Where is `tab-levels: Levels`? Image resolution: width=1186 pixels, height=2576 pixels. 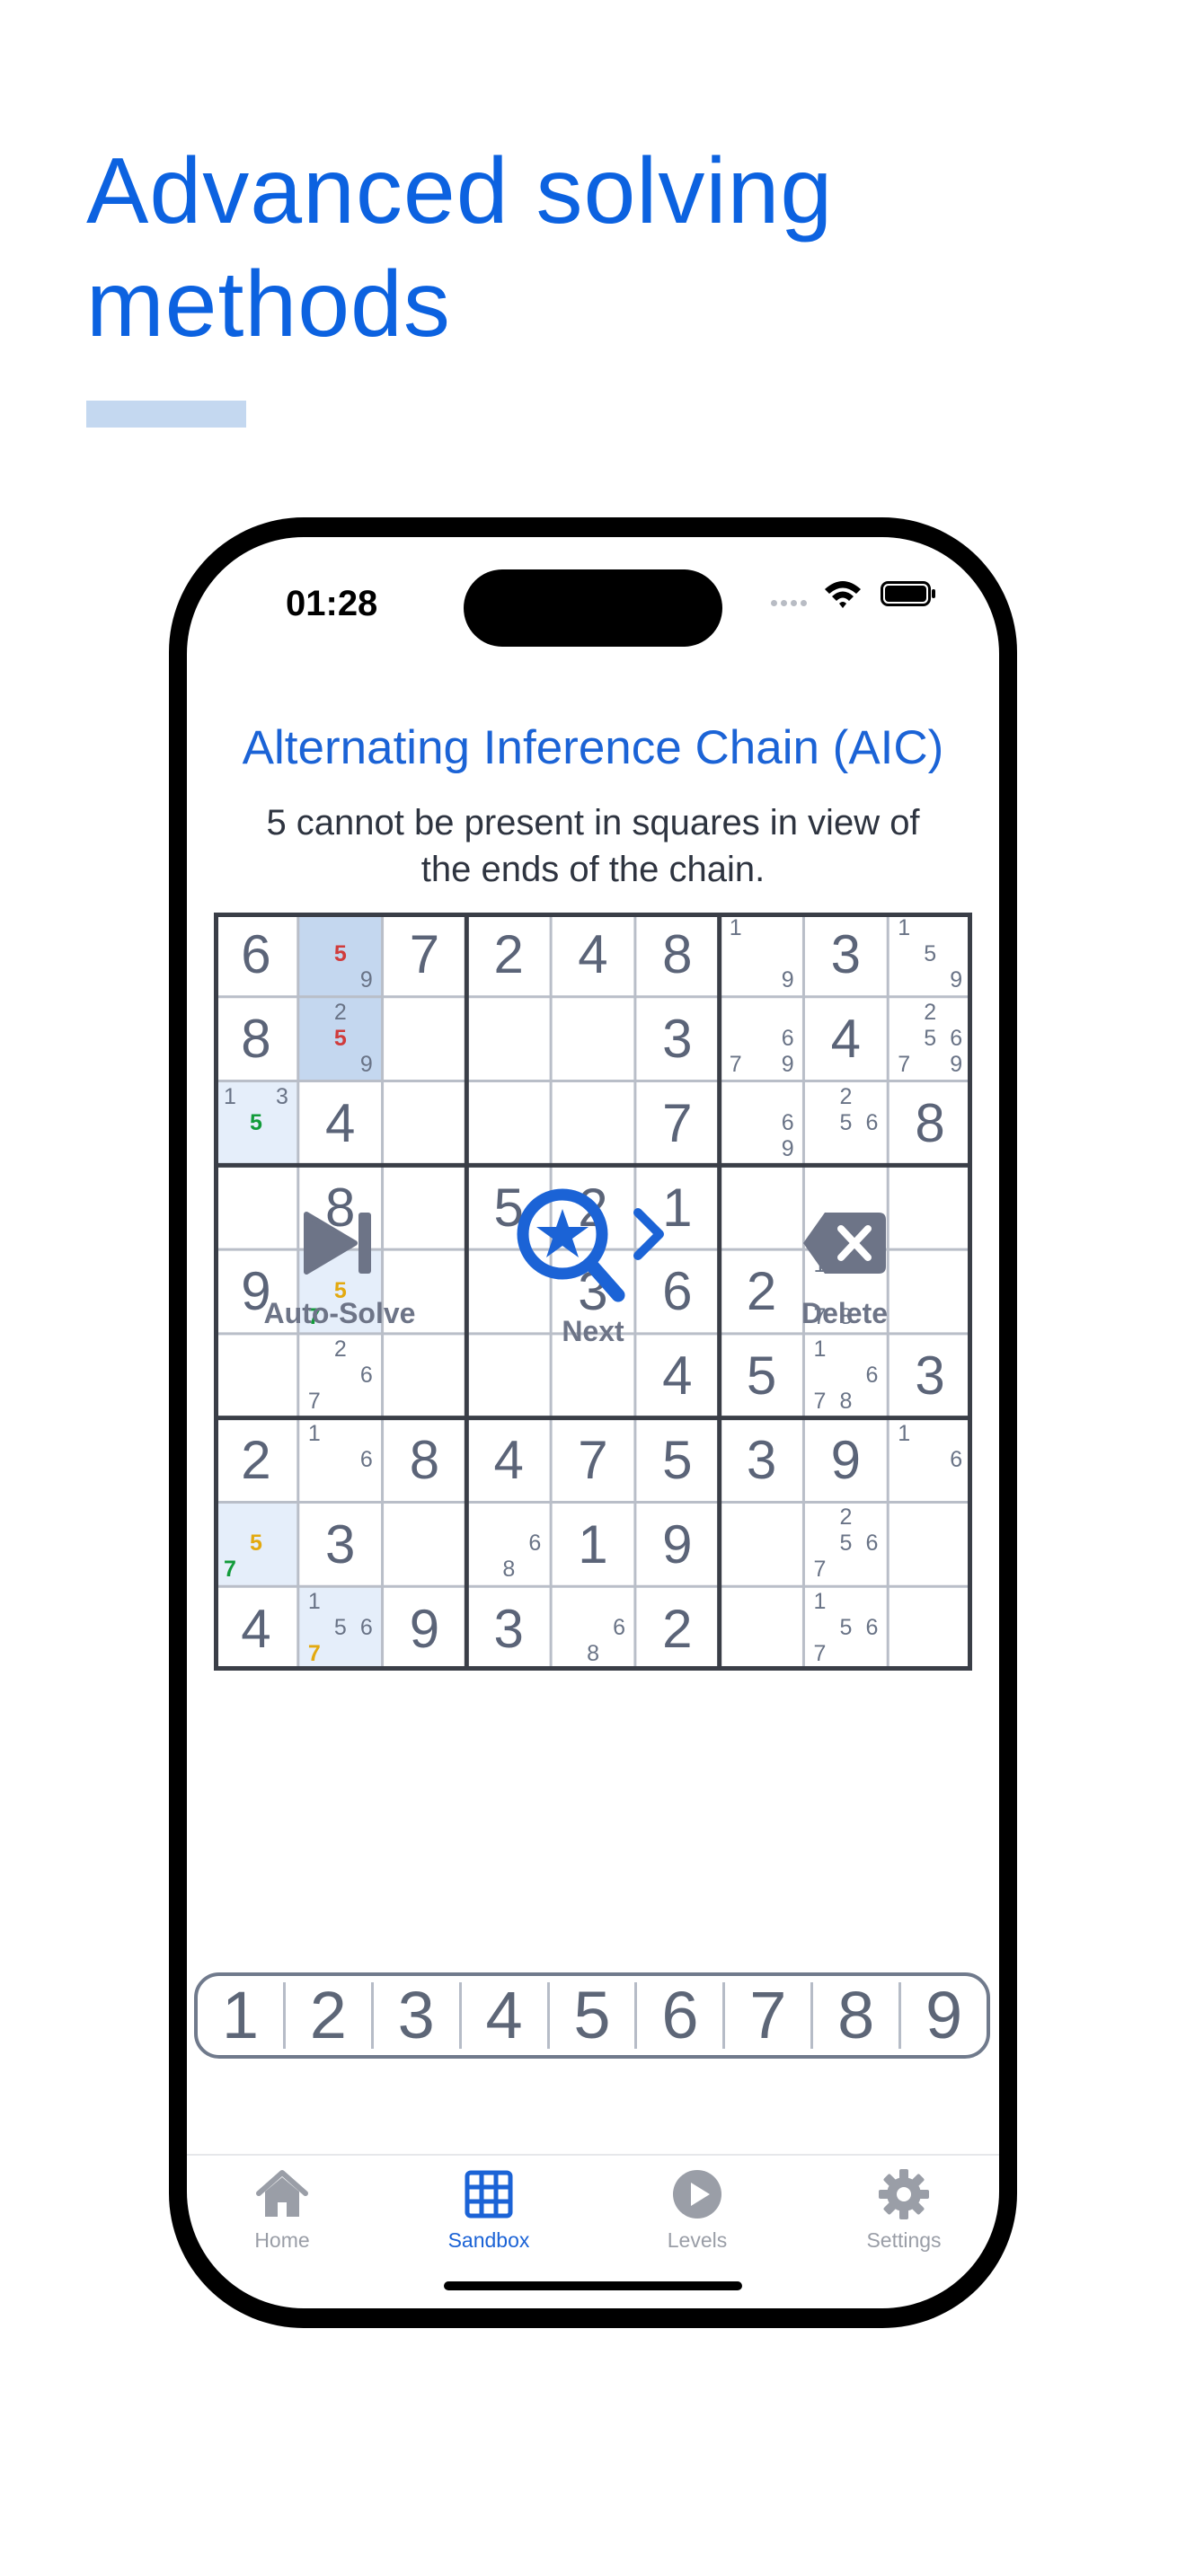
tab-levels: Levels is located at coordinates (697, 2210).